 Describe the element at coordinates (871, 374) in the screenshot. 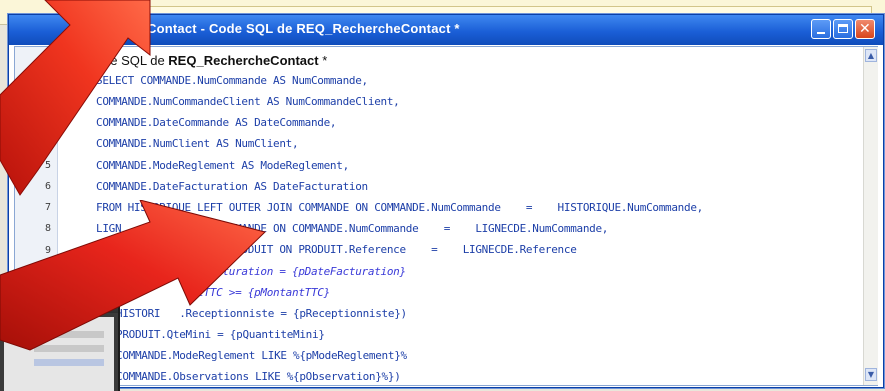

I see `scroll-down-icon: ▼` at that location.